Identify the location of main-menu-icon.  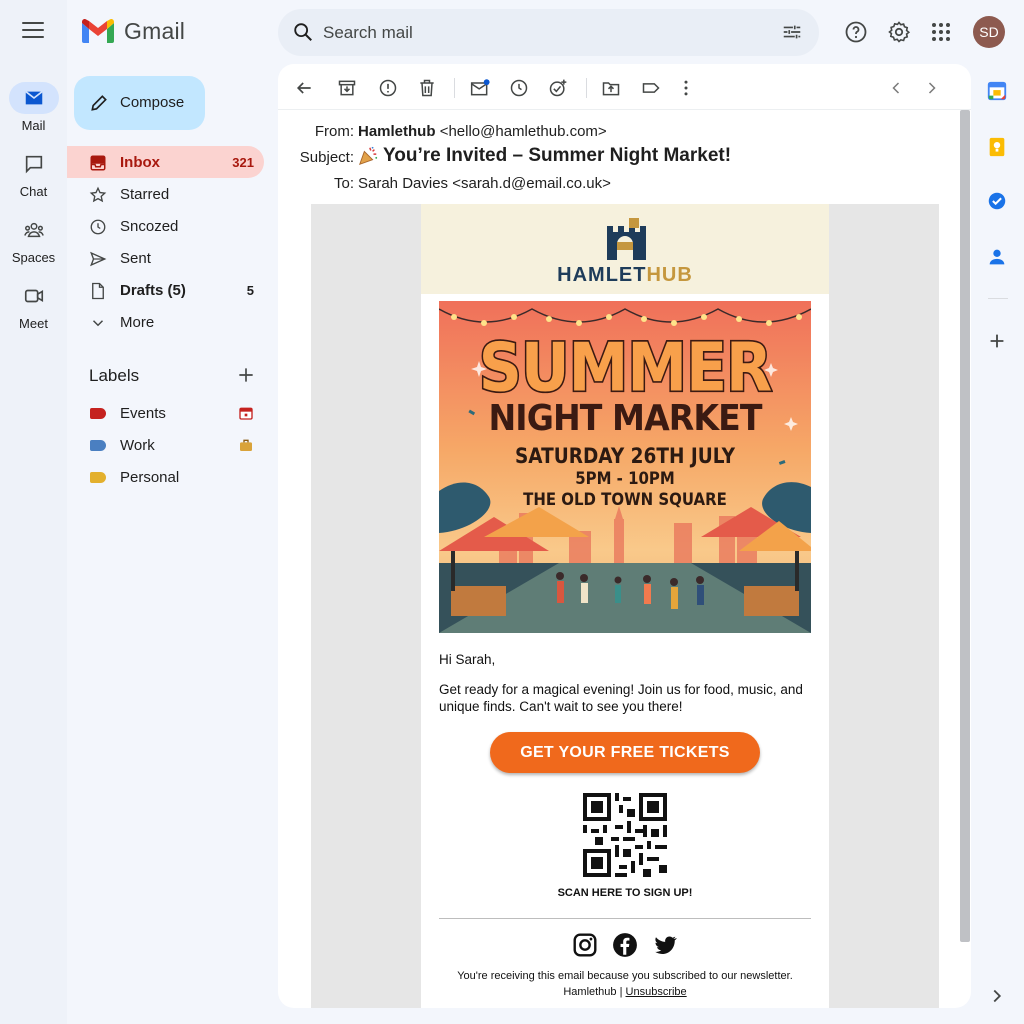
(33, 32).